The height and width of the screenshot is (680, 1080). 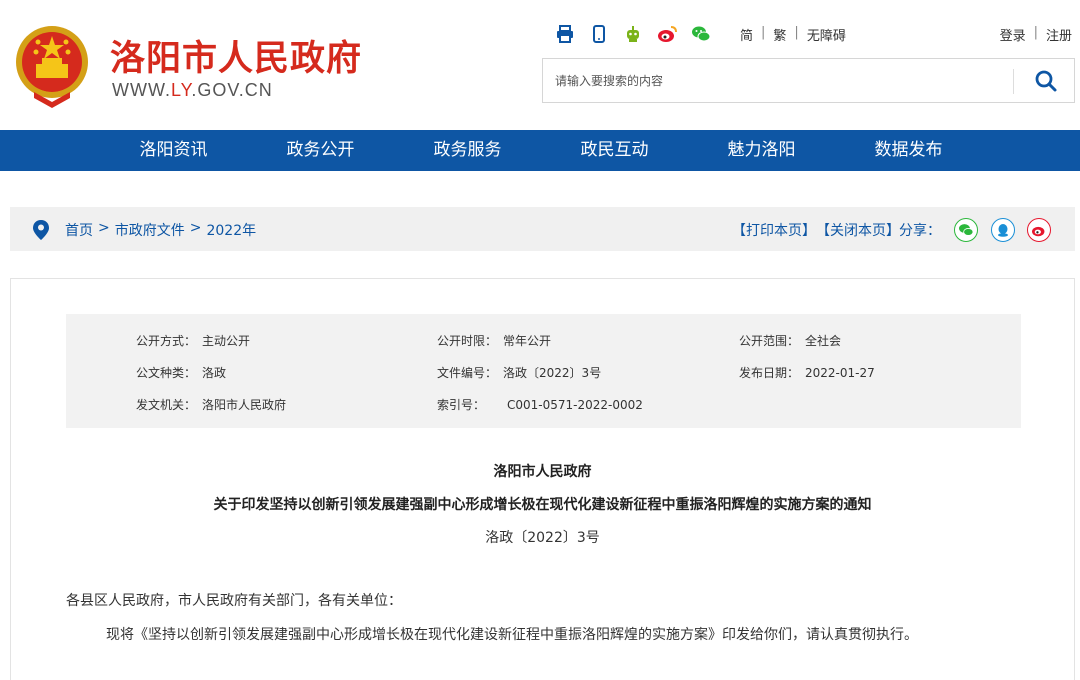 I want to click on meta-key: 发布日期：, so click(x=769, y=373).